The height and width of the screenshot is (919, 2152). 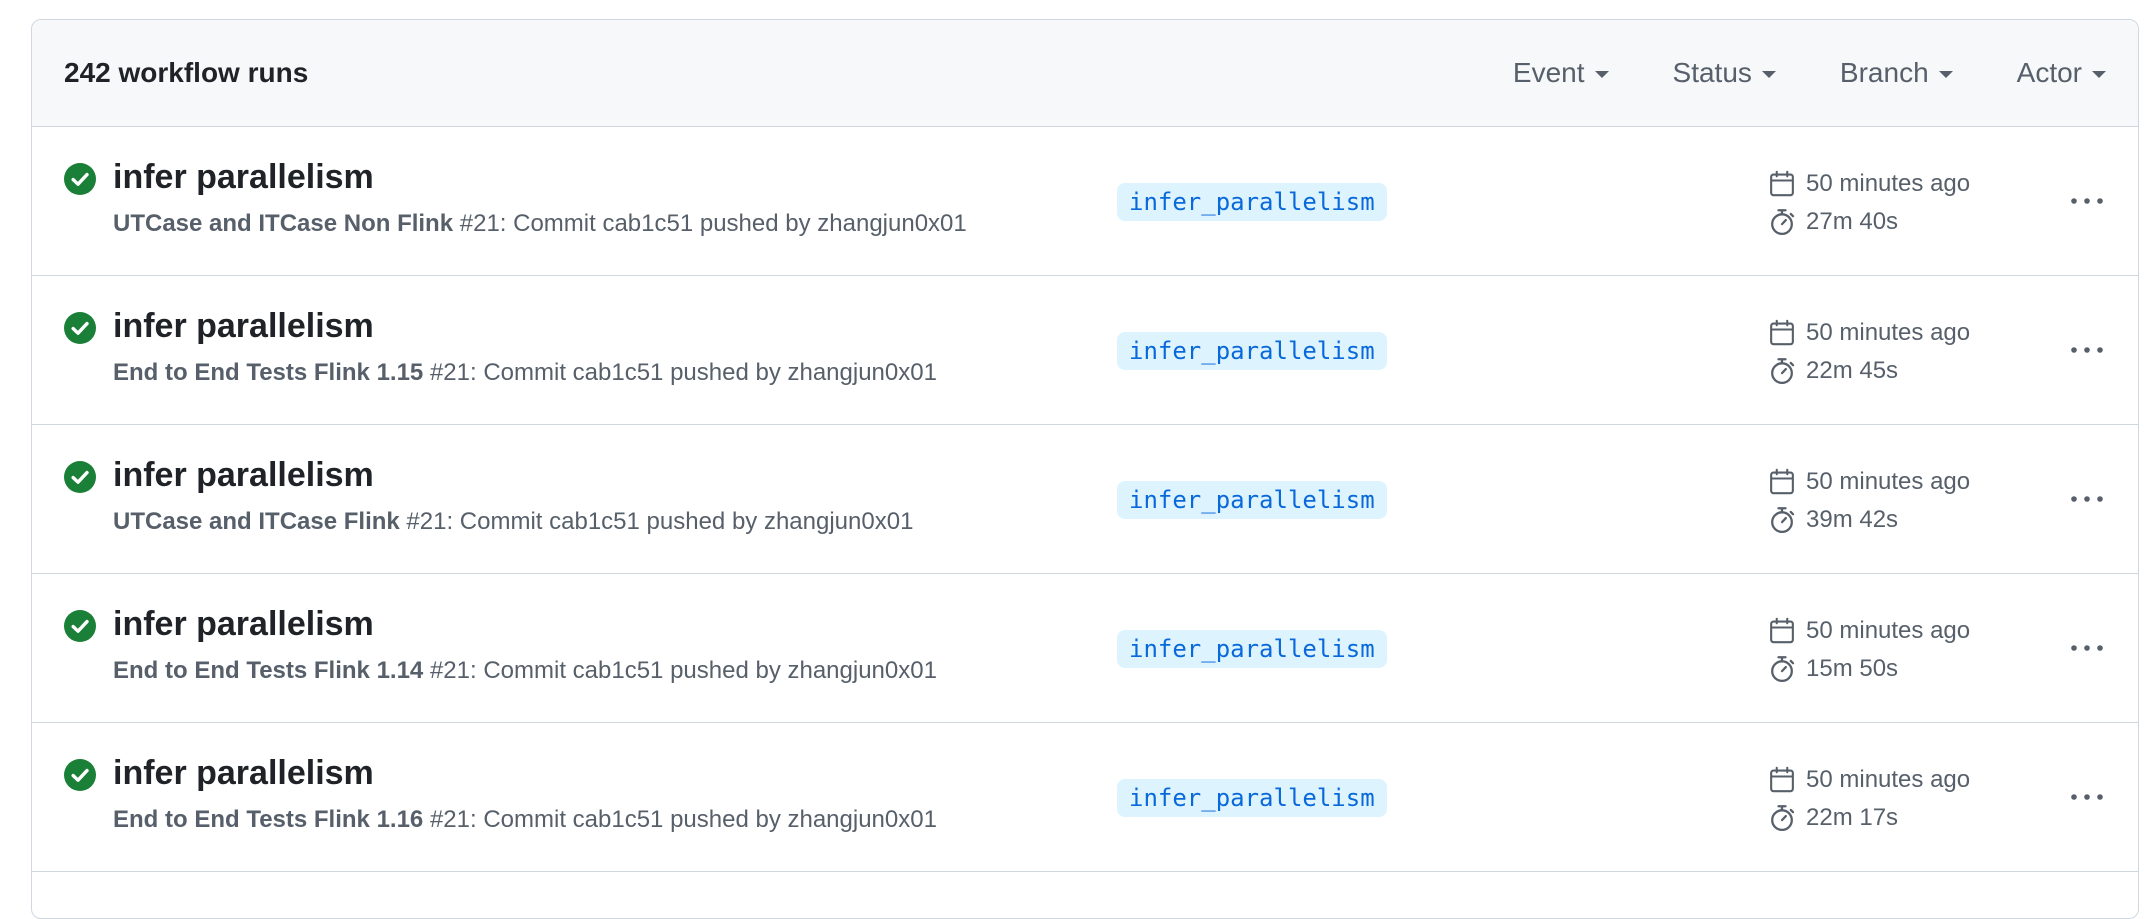 I want to click on filter-label: Status, so click(x=1712, y=72).